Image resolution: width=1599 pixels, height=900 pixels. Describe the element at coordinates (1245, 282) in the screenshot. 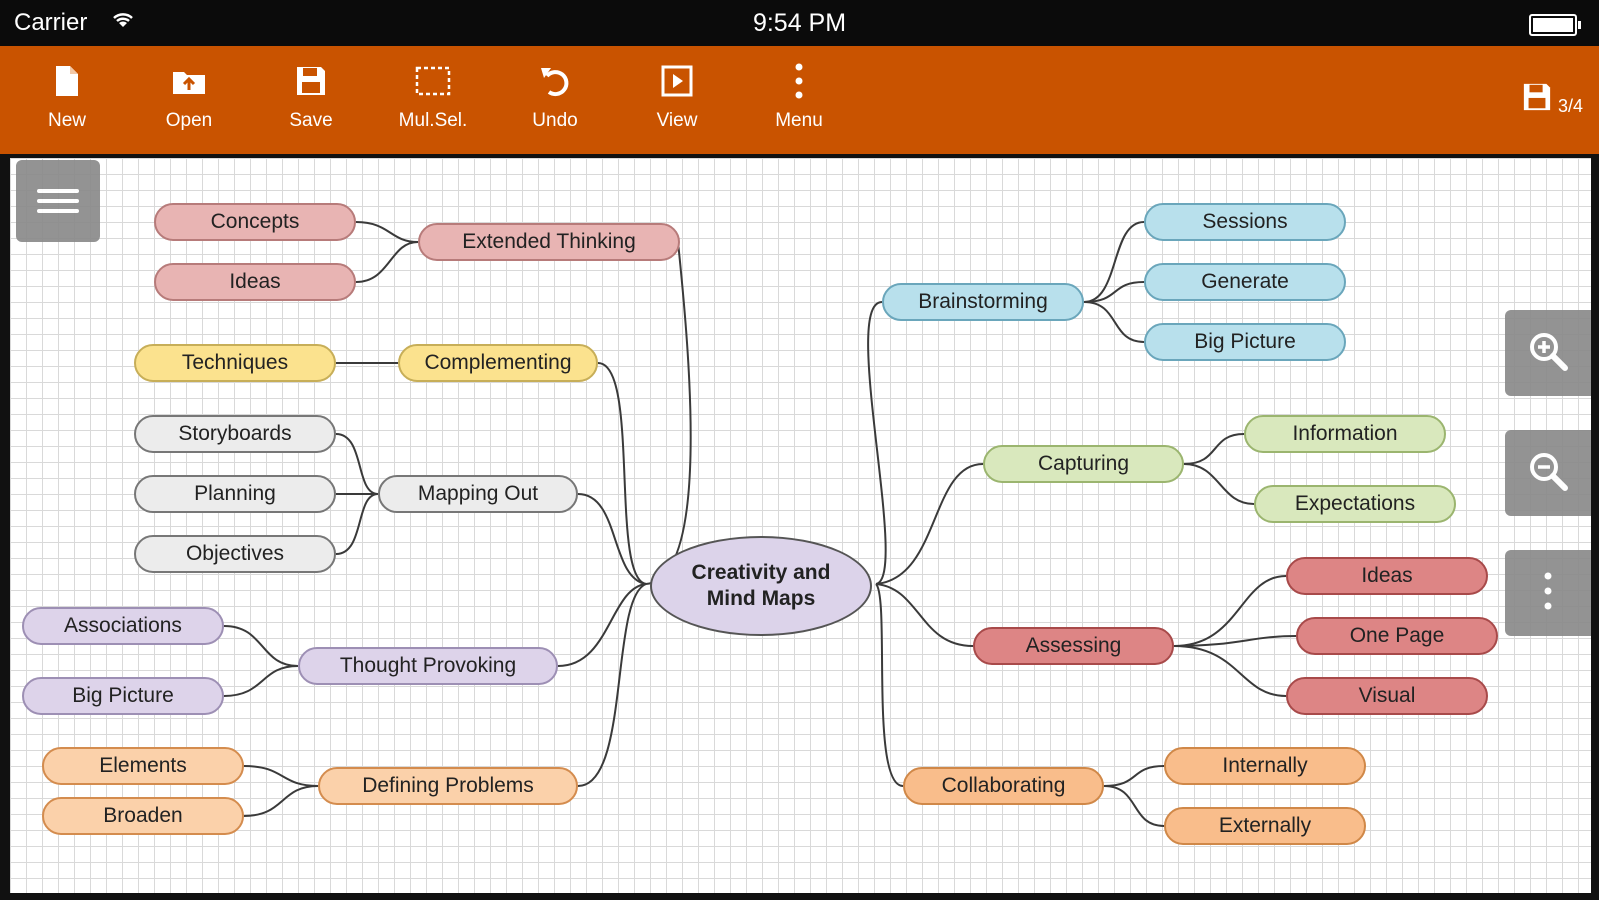

I see `node-generate: Generate` at that location.